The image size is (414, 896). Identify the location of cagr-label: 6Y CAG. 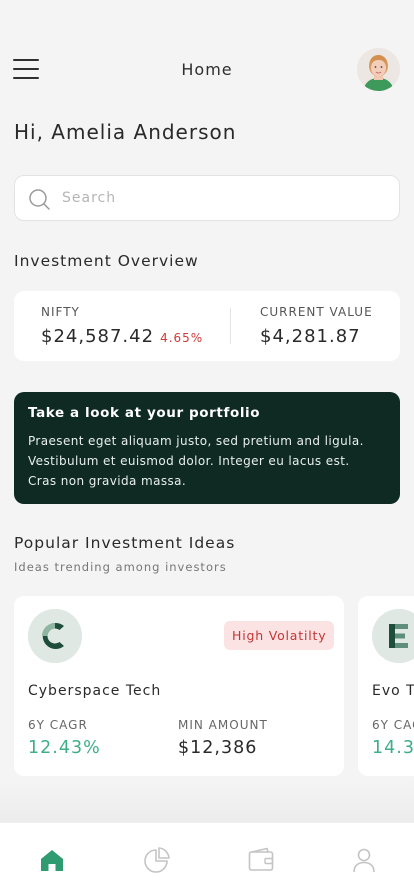
(393, 725).